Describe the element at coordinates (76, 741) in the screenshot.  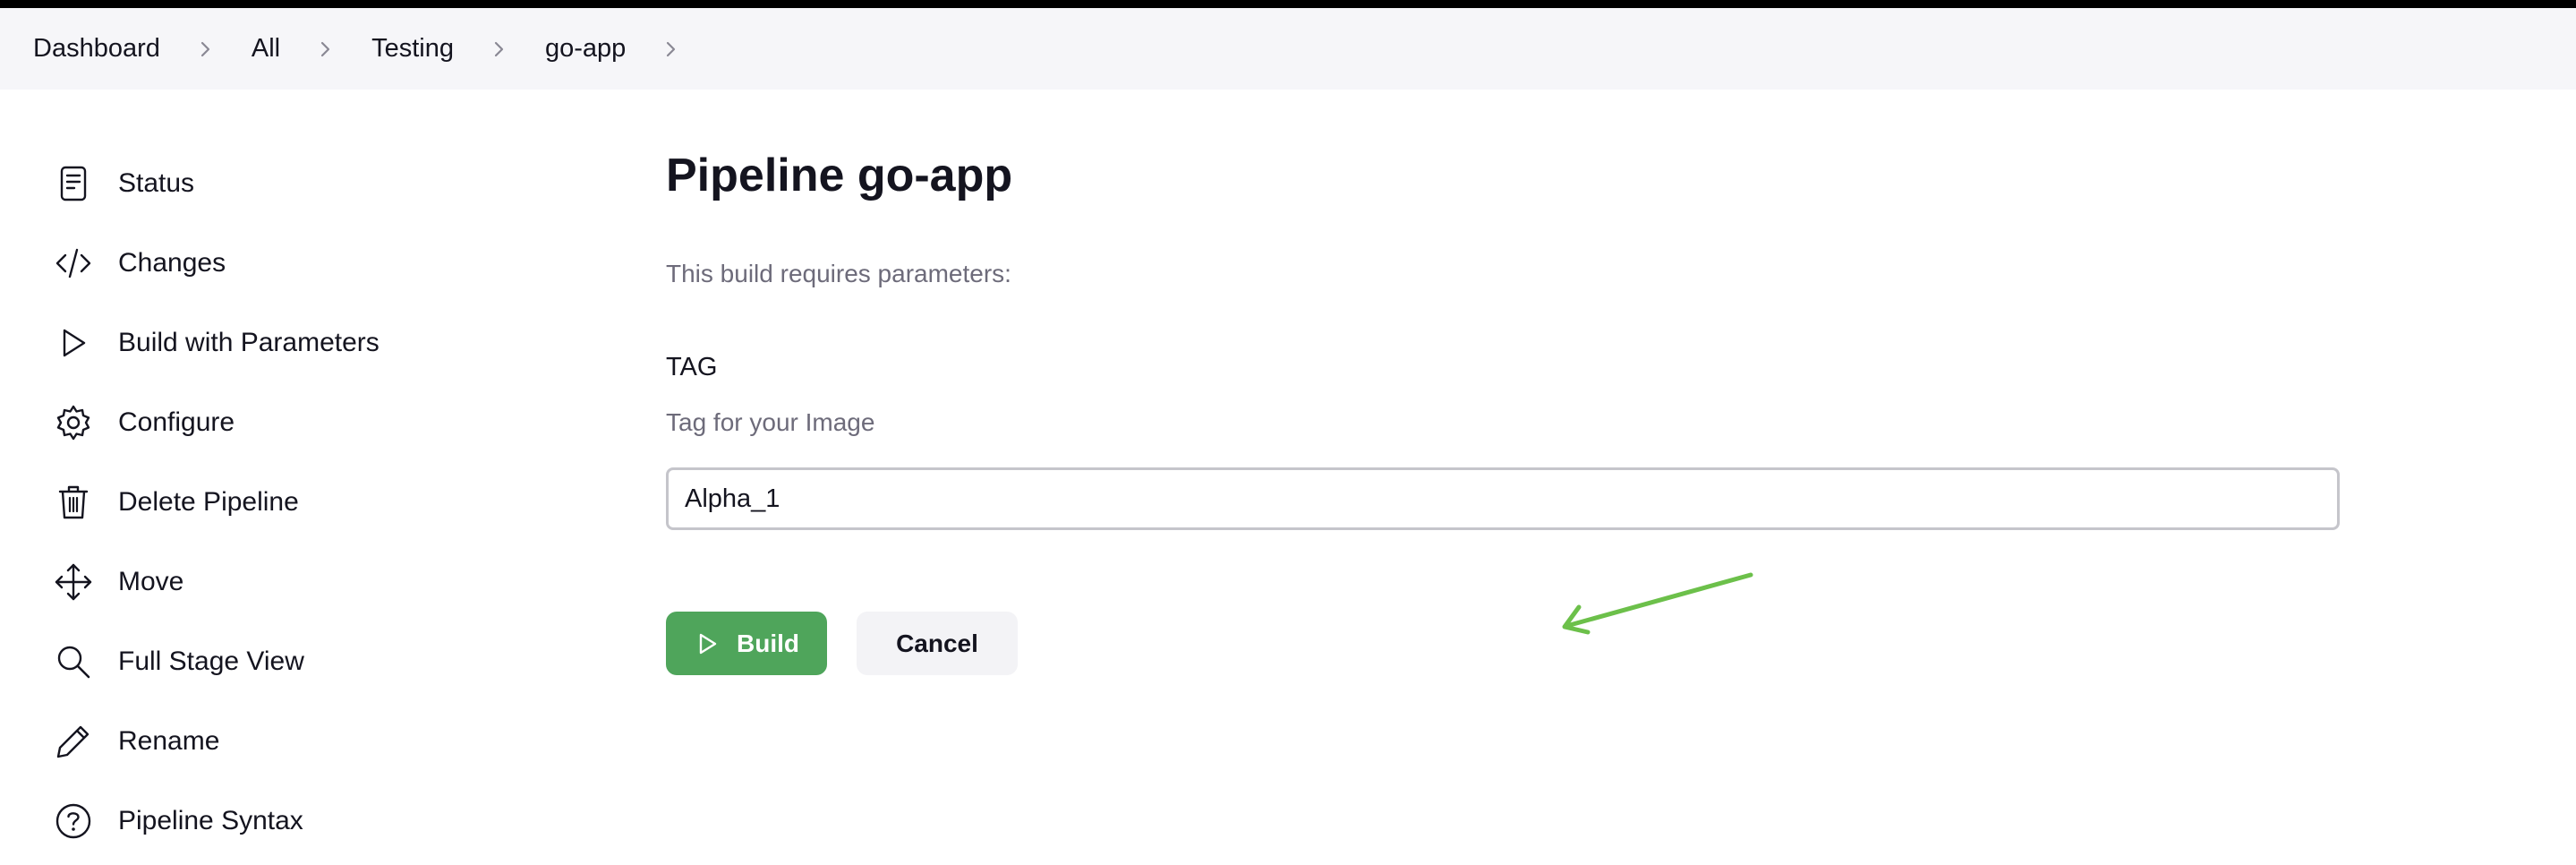
I see `pencil-icon` at that location.